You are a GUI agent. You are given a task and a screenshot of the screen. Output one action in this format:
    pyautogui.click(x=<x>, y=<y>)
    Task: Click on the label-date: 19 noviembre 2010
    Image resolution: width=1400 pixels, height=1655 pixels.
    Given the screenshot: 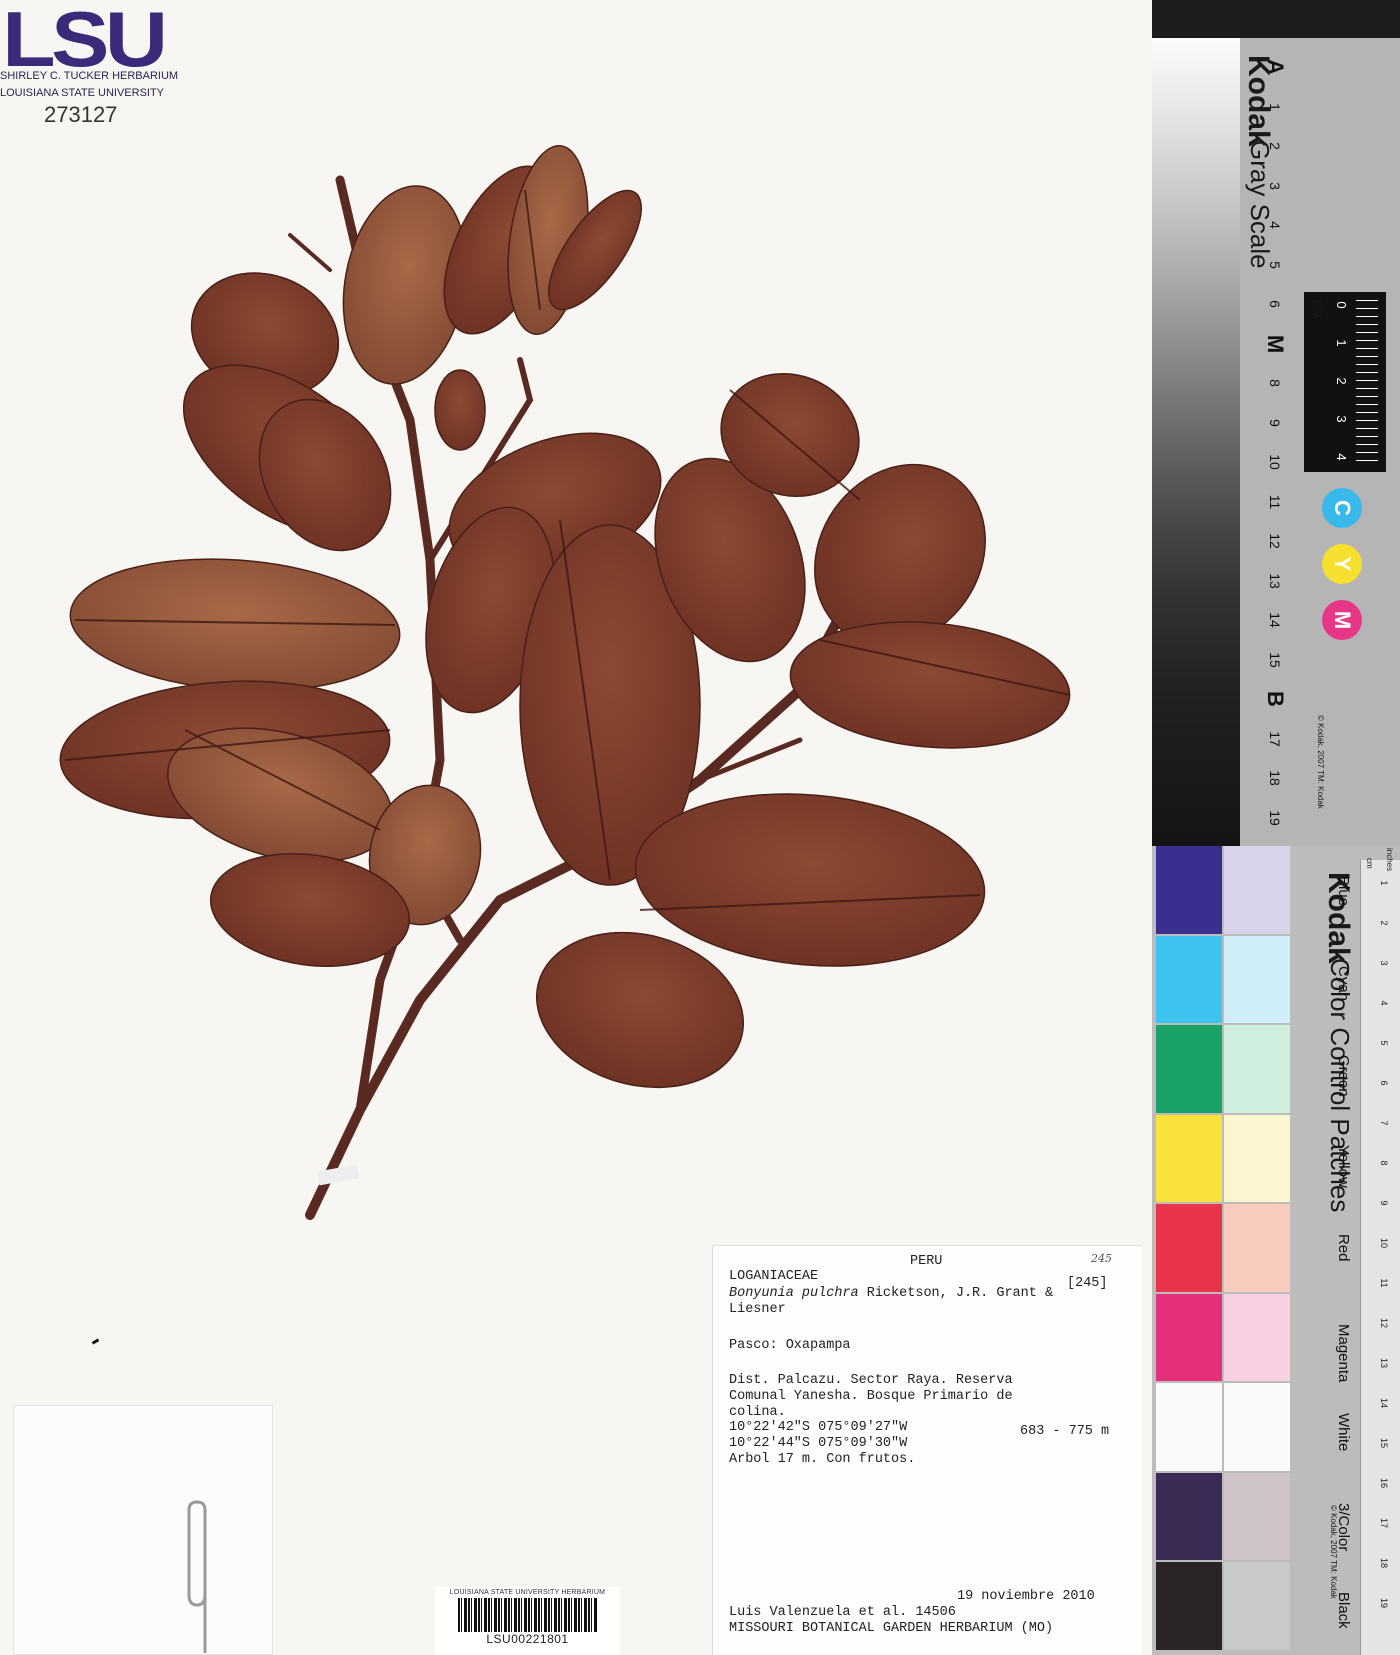 What is the action you would take?
    pyautogui.click(x=1026, y=1596)
    